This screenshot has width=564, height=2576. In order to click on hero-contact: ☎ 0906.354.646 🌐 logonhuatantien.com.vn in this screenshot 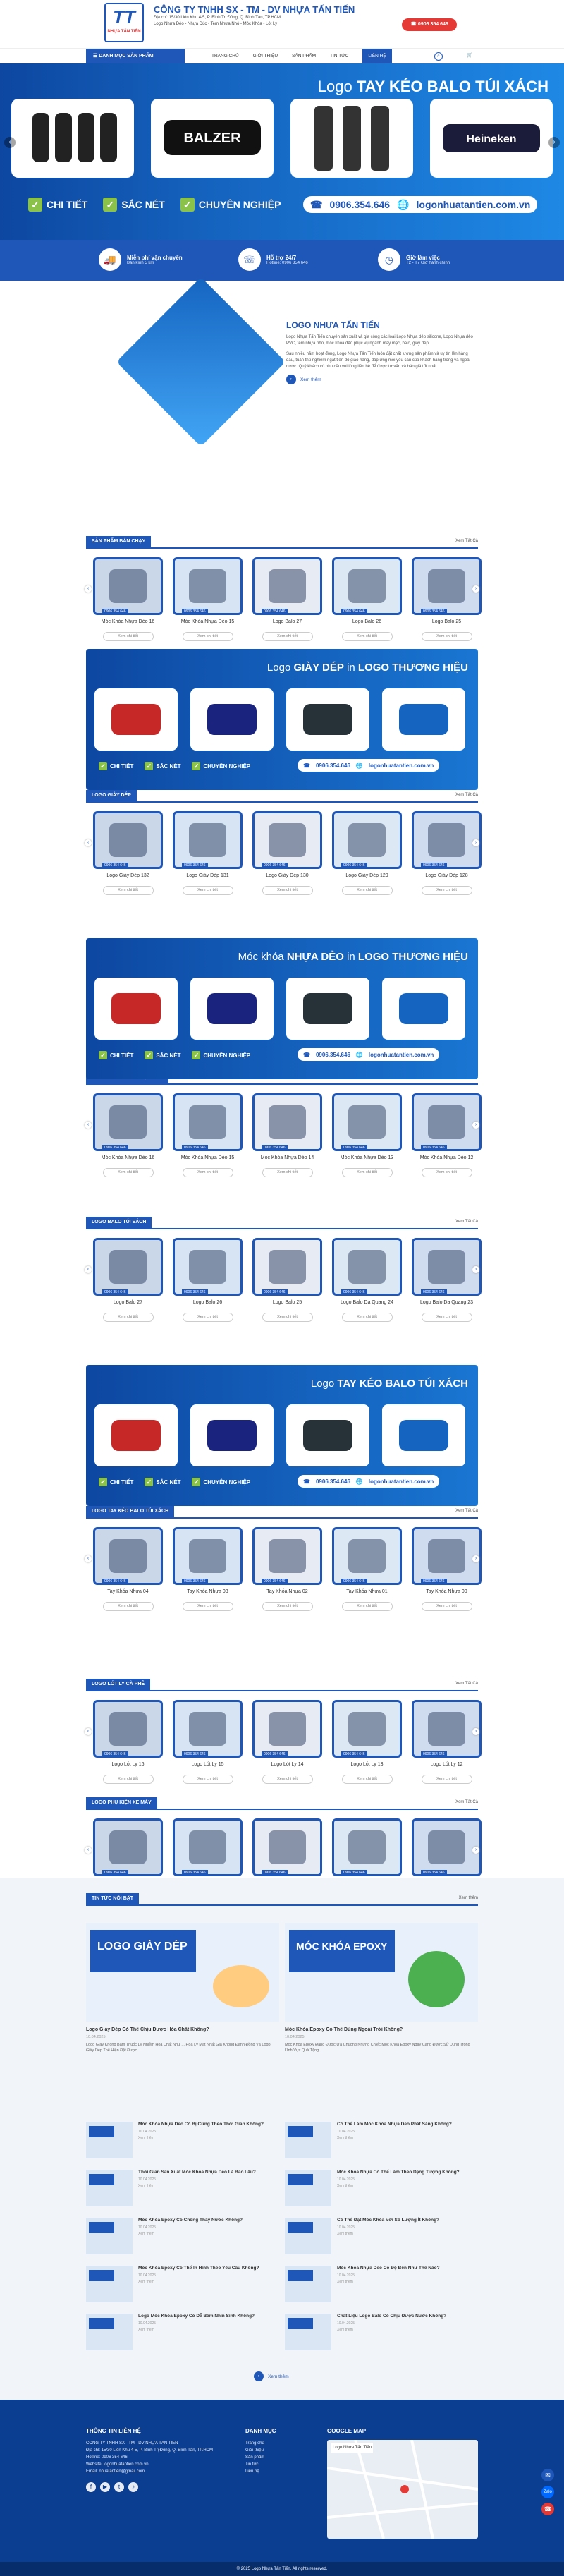, I will do `click(420, 204)`.